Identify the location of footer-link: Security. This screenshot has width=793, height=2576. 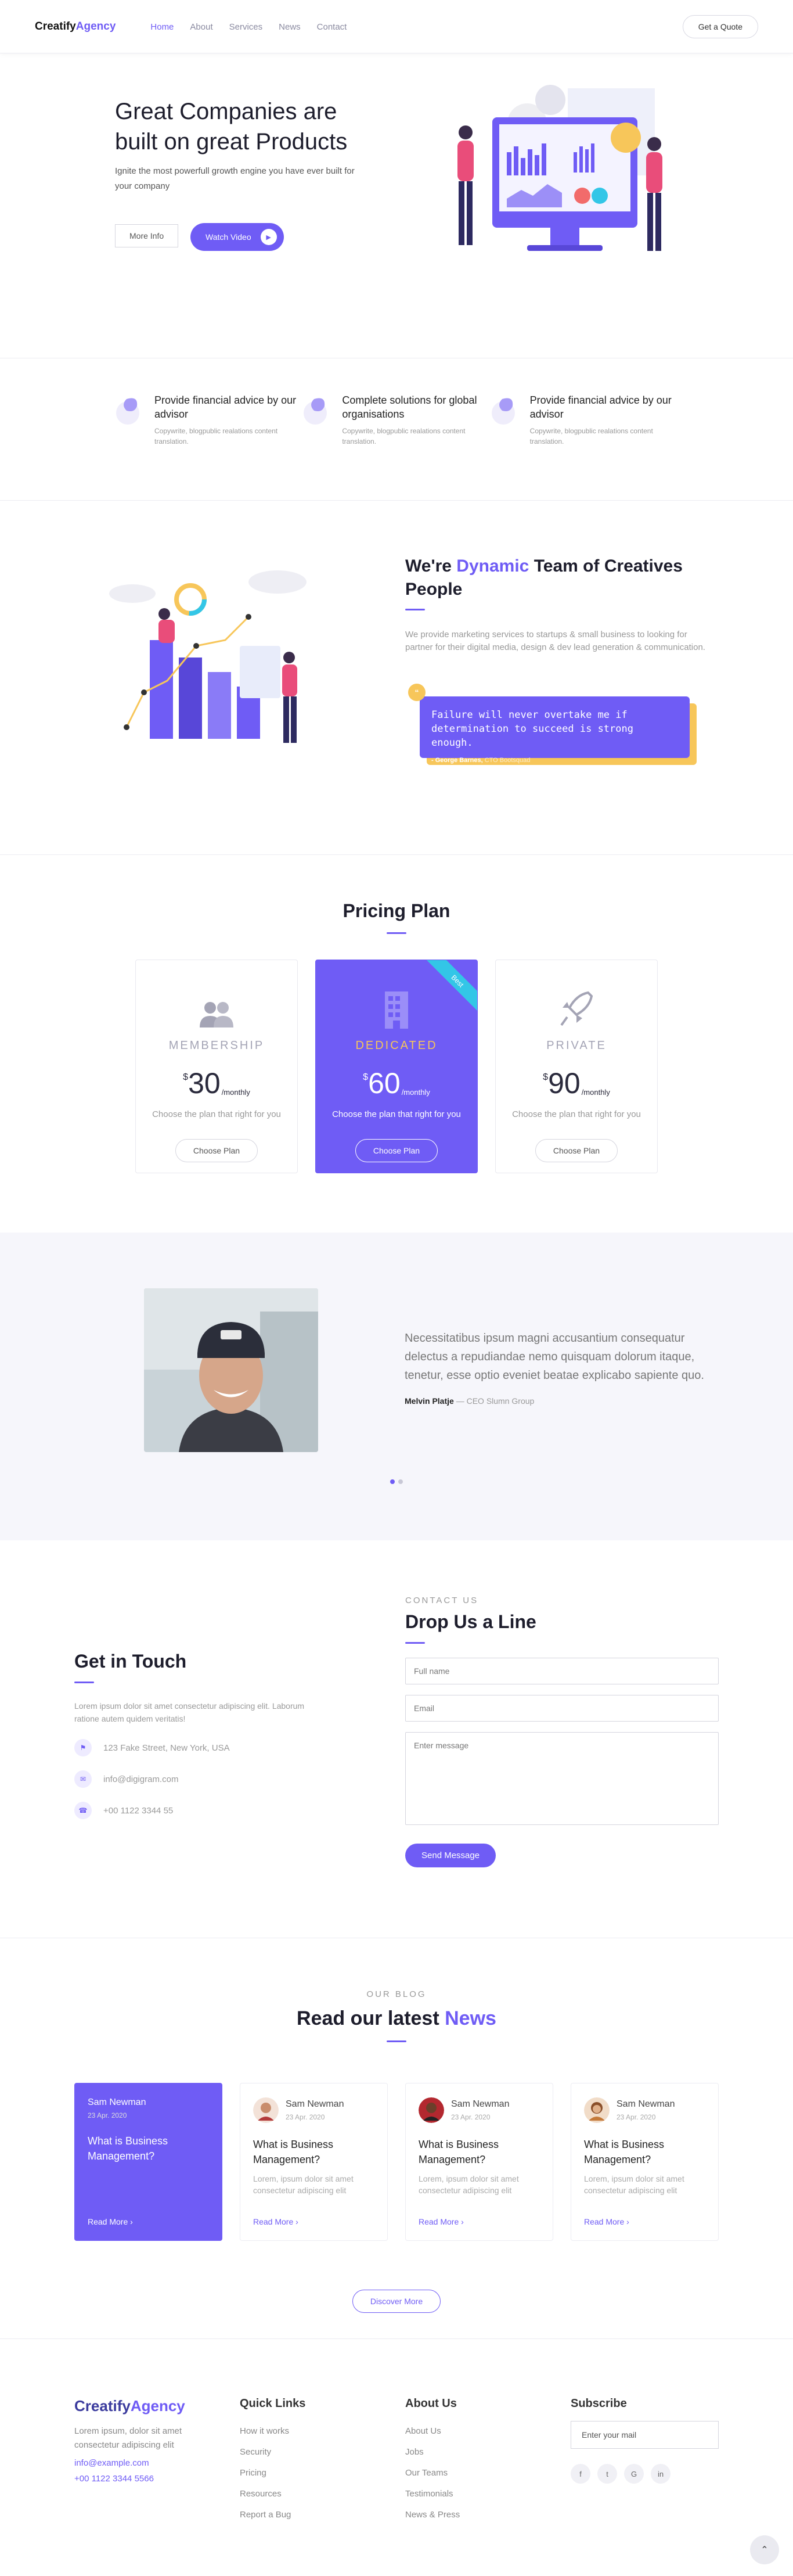
(272, 2453).